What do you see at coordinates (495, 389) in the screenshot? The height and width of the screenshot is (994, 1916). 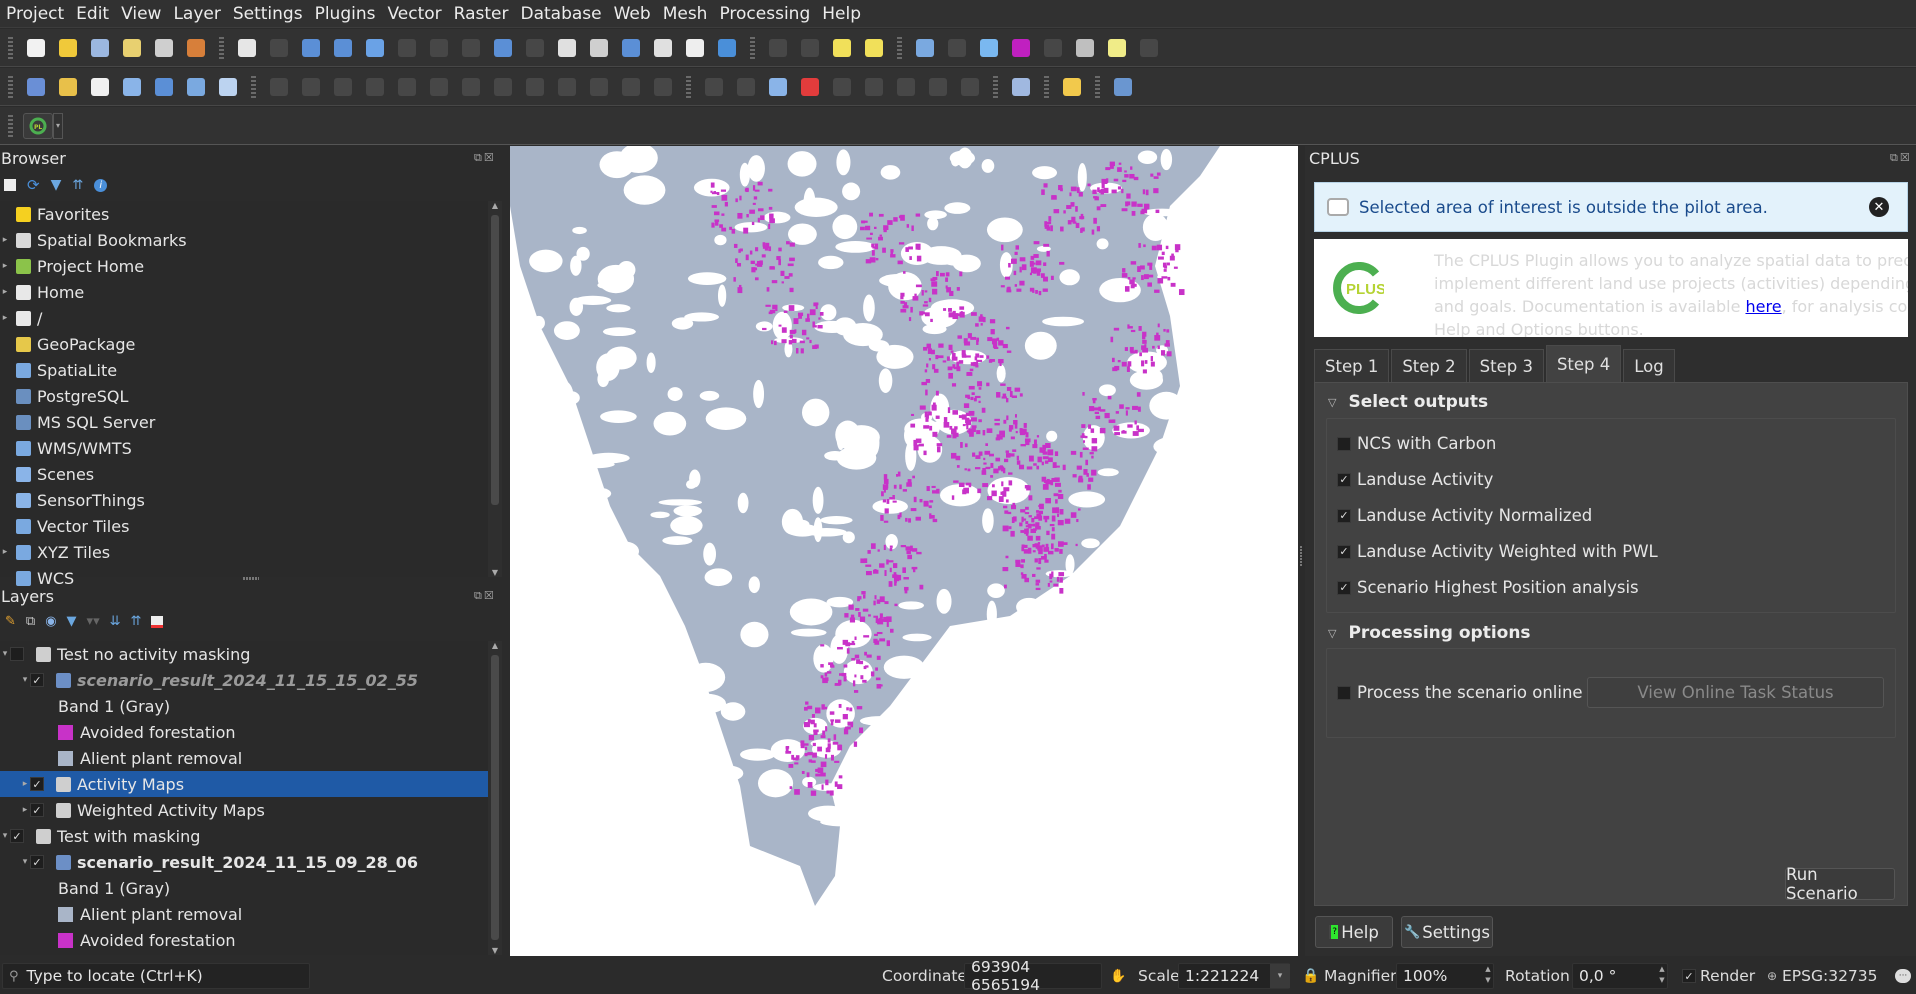 I see `browser-scrollbar: ▲ ▼` at bounding box center [495, 389].